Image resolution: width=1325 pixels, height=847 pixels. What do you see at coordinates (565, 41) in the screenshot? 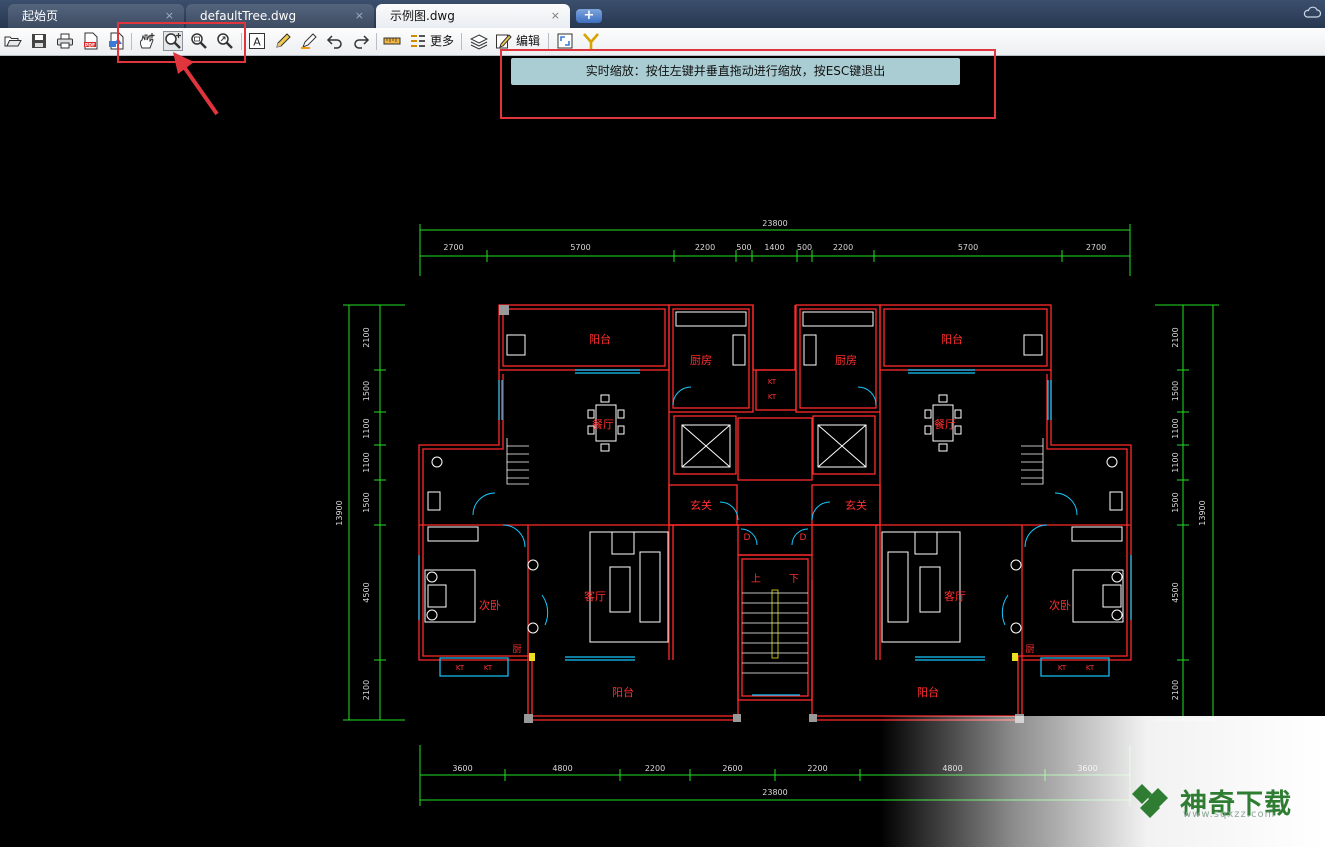
I see `fullscreen-icon` at bounding box center [565, 41].